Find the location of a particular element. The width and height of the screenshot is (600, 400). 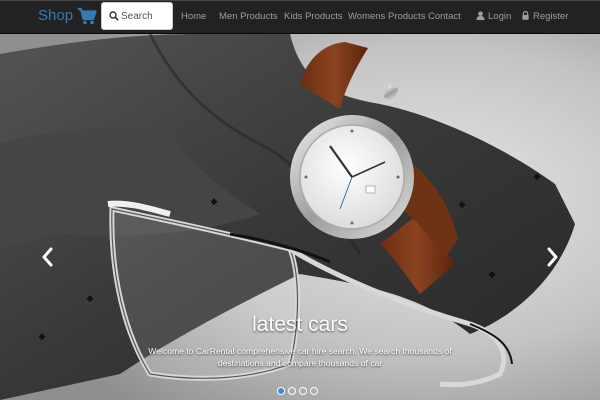

chevron-right-icon is located at coordinates (553, 257).